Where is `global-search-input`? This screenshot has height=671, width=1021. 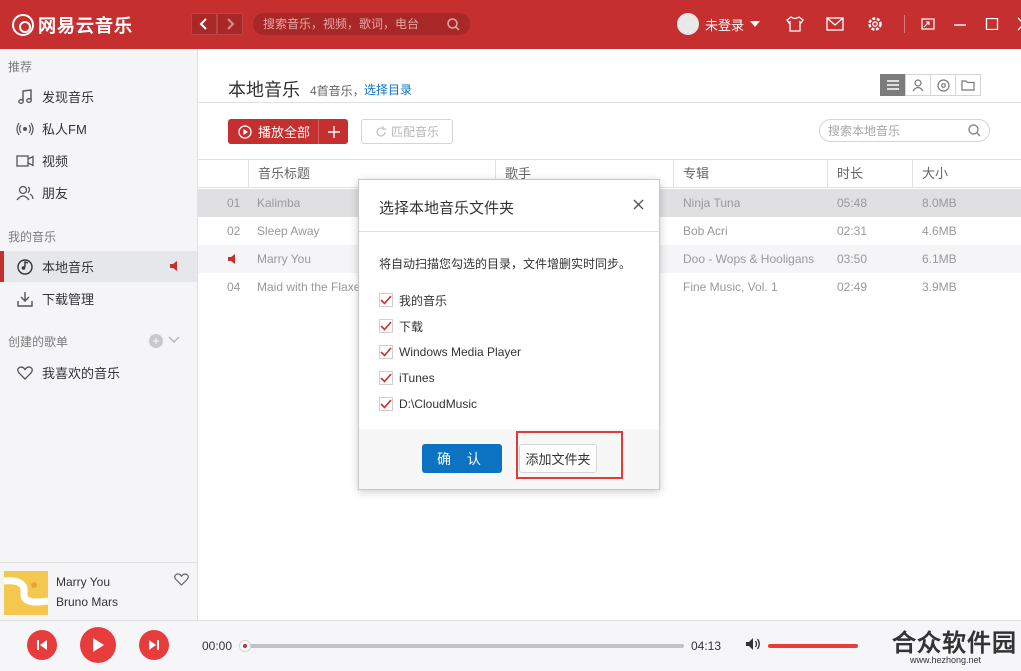 global-search-input is located at coordinates (353, 24).